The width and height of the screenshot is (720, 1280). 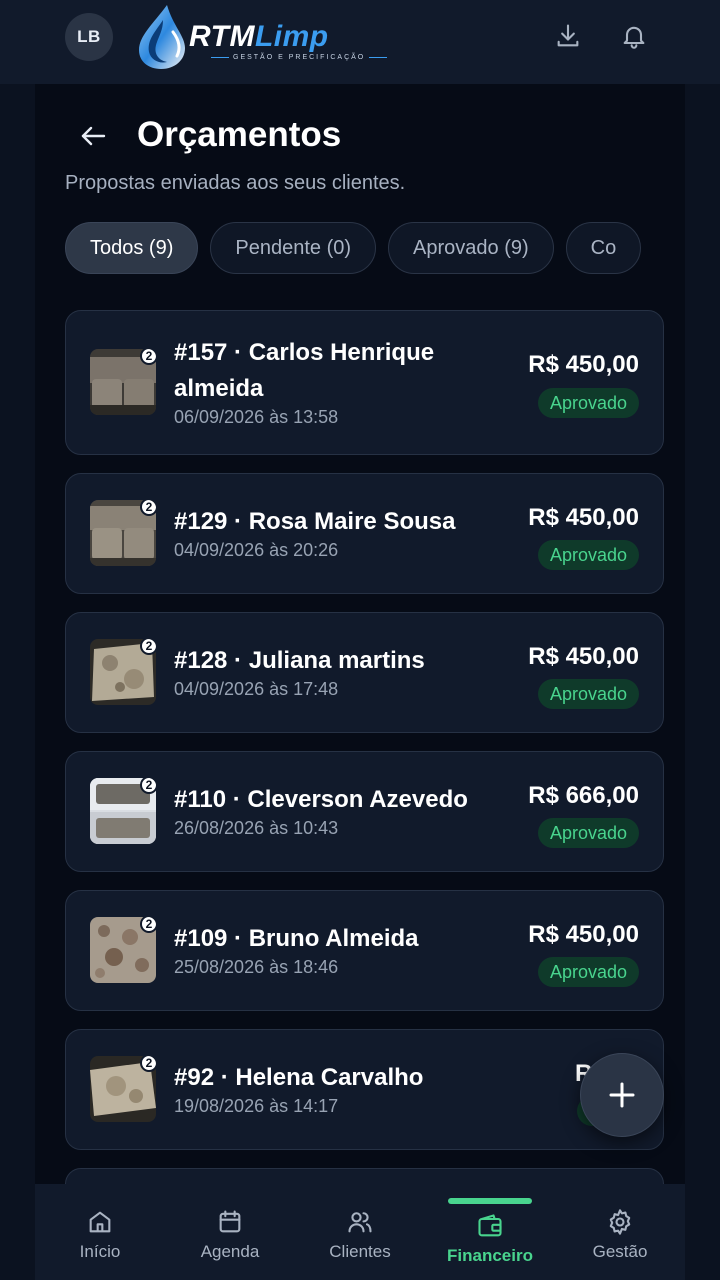 I want to click on quote-card, so click(x=364, y=1176).